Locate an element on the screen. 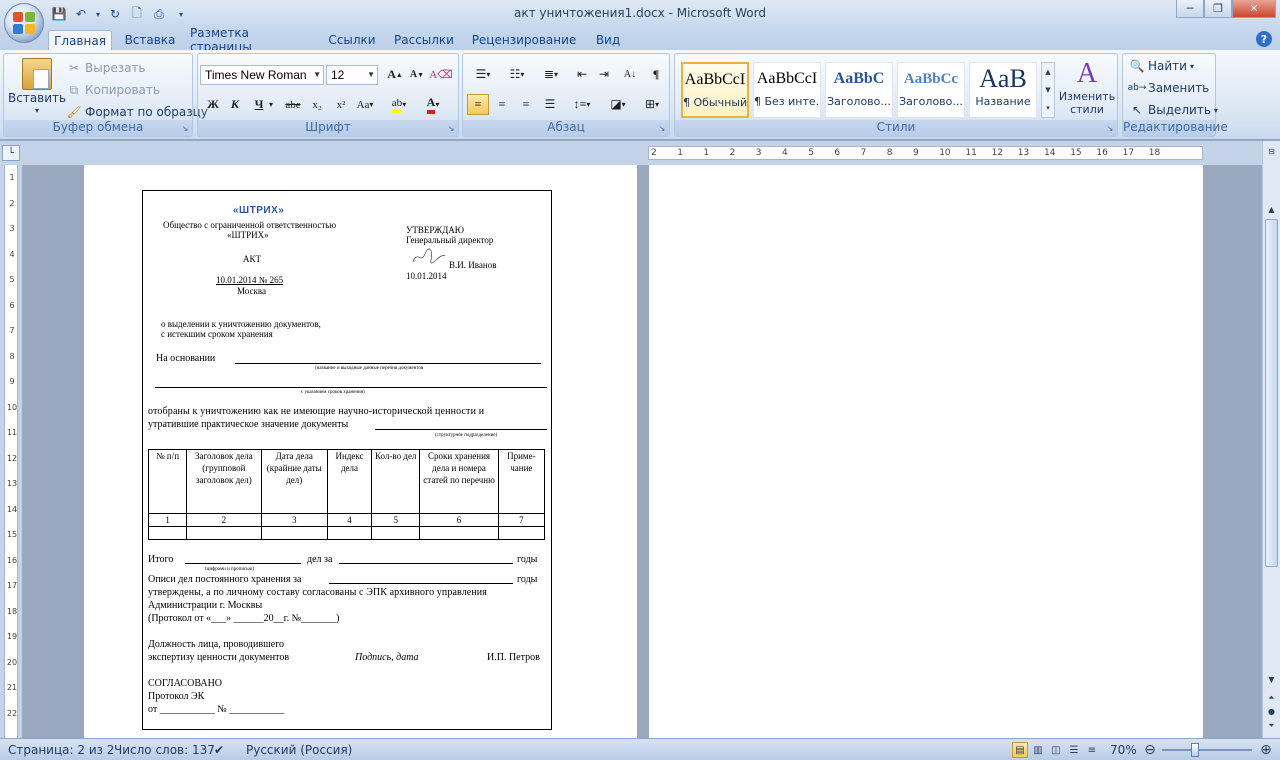 Image resolution: width=1280 pixels, height=760 pixels. font-group-label: Шрифт is located at coordinates (328, 128).